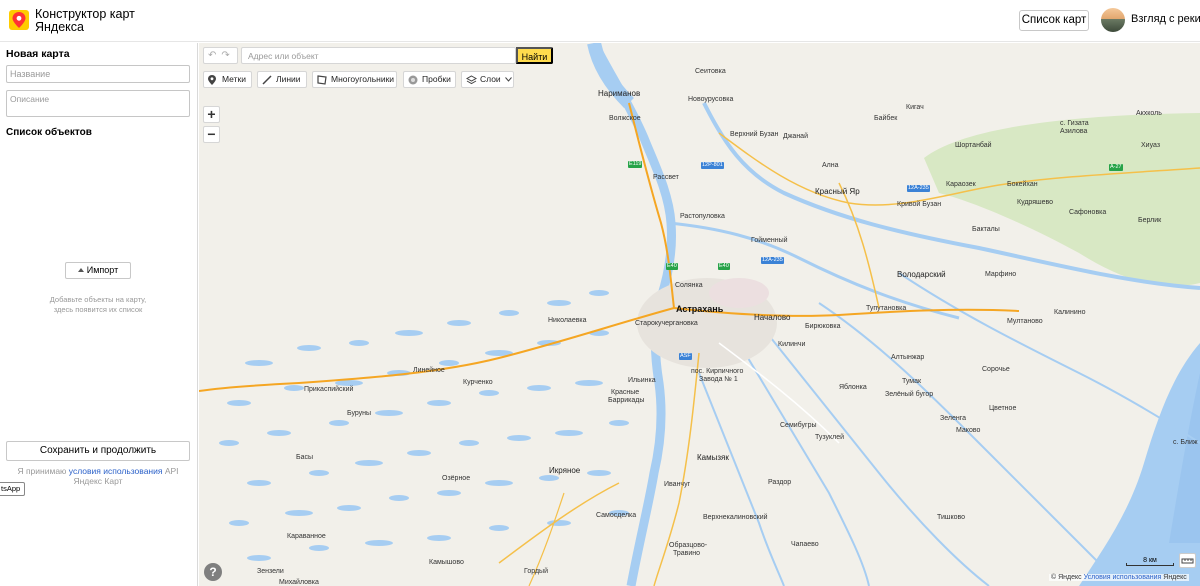 The height and width of the screenshot is (586, 1200). Describe the element at coordinates (567, 320) in the screenshot. I see `map-label: Николаевка` at that location.